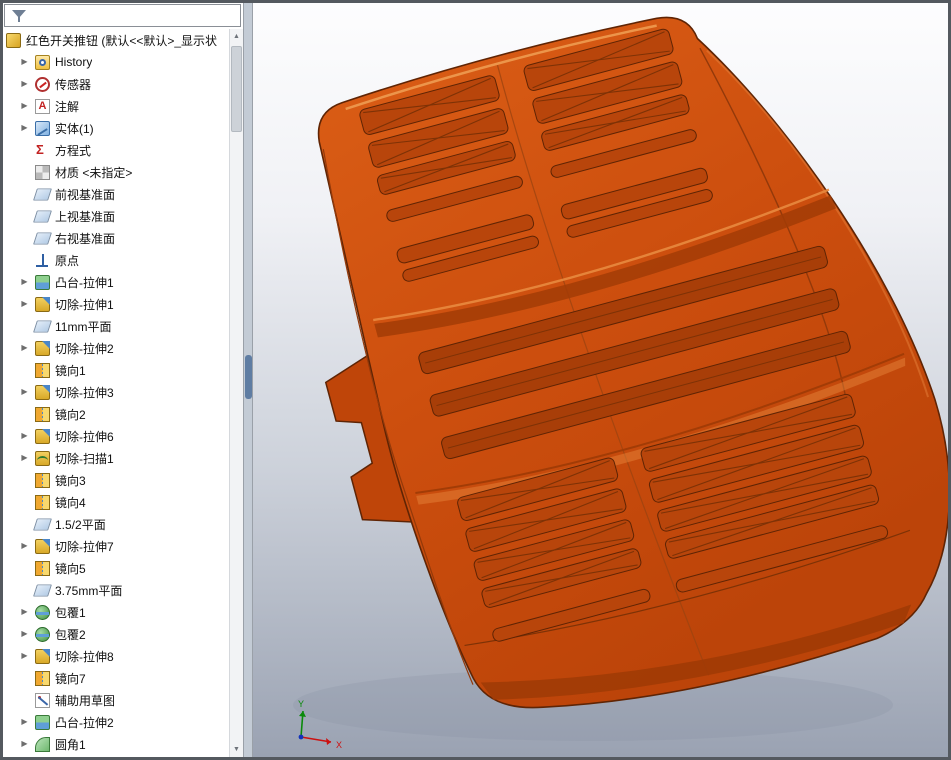 This screenshot has width=951, height=760. Describe the element at coordinates (116, 348) in the screenshot. I see `tree-item-14: 切除-拉伸2` at that location.